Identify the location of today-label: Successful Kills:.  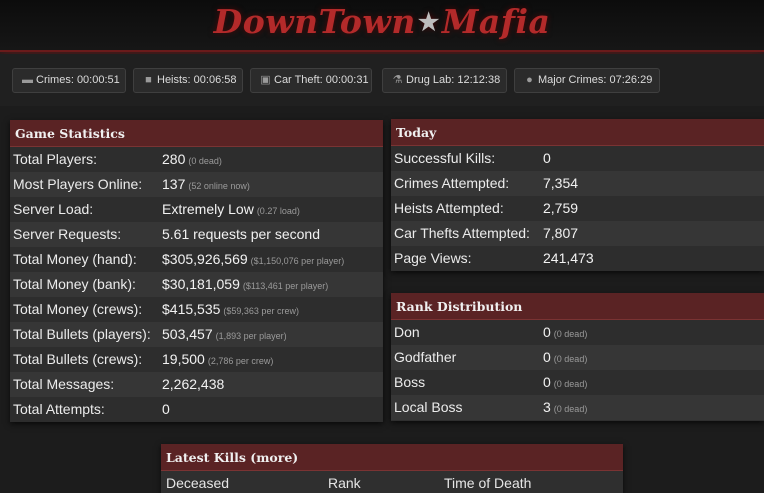
(445, 158).